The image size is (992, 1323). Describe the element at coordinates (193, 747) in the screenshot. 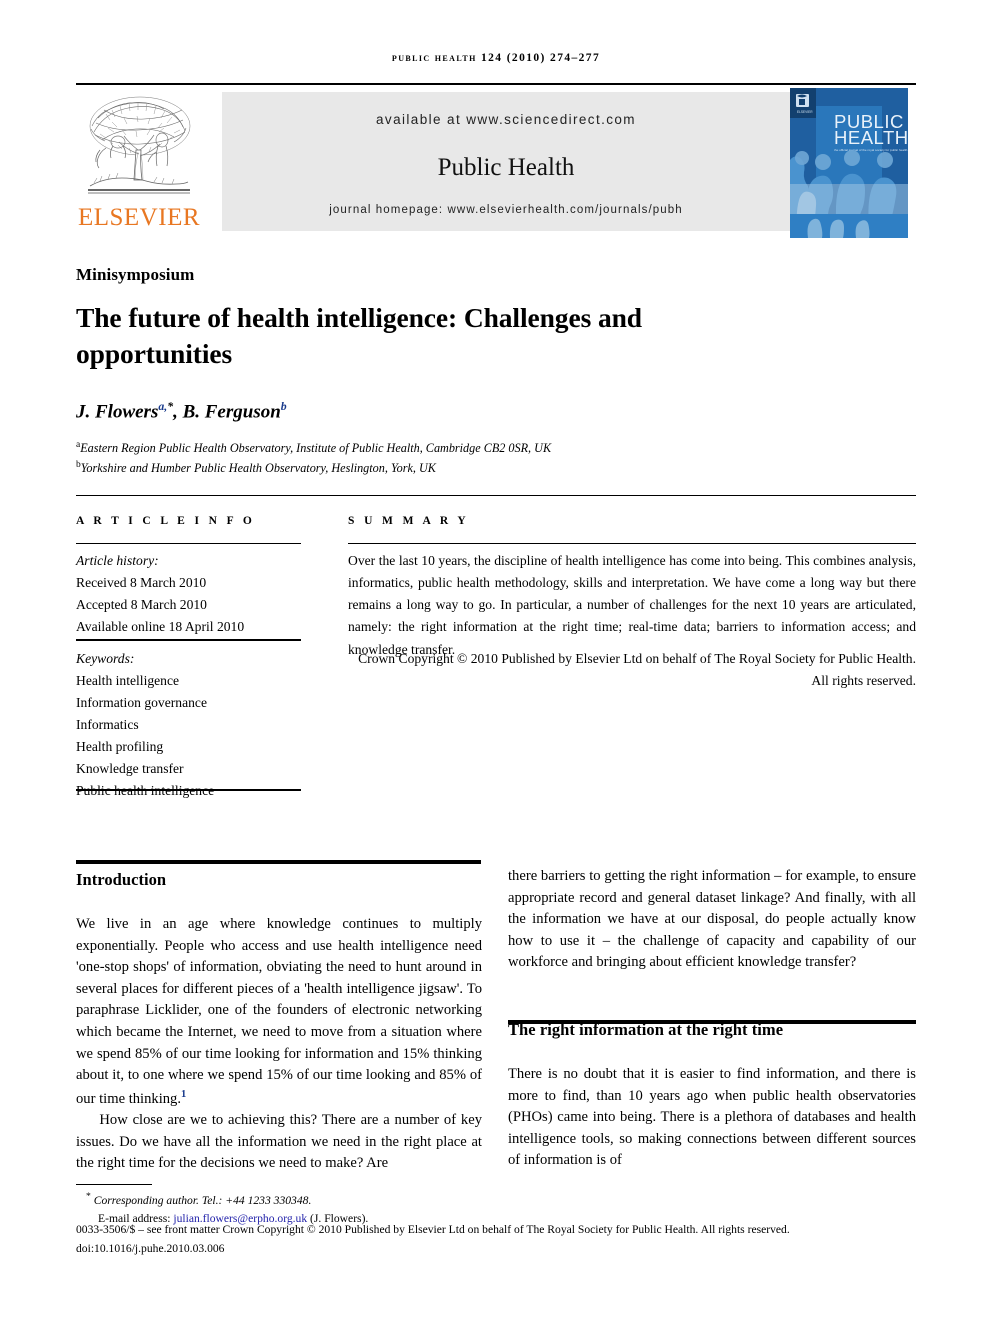

I see `keyword-item: Health profiling` at that location.